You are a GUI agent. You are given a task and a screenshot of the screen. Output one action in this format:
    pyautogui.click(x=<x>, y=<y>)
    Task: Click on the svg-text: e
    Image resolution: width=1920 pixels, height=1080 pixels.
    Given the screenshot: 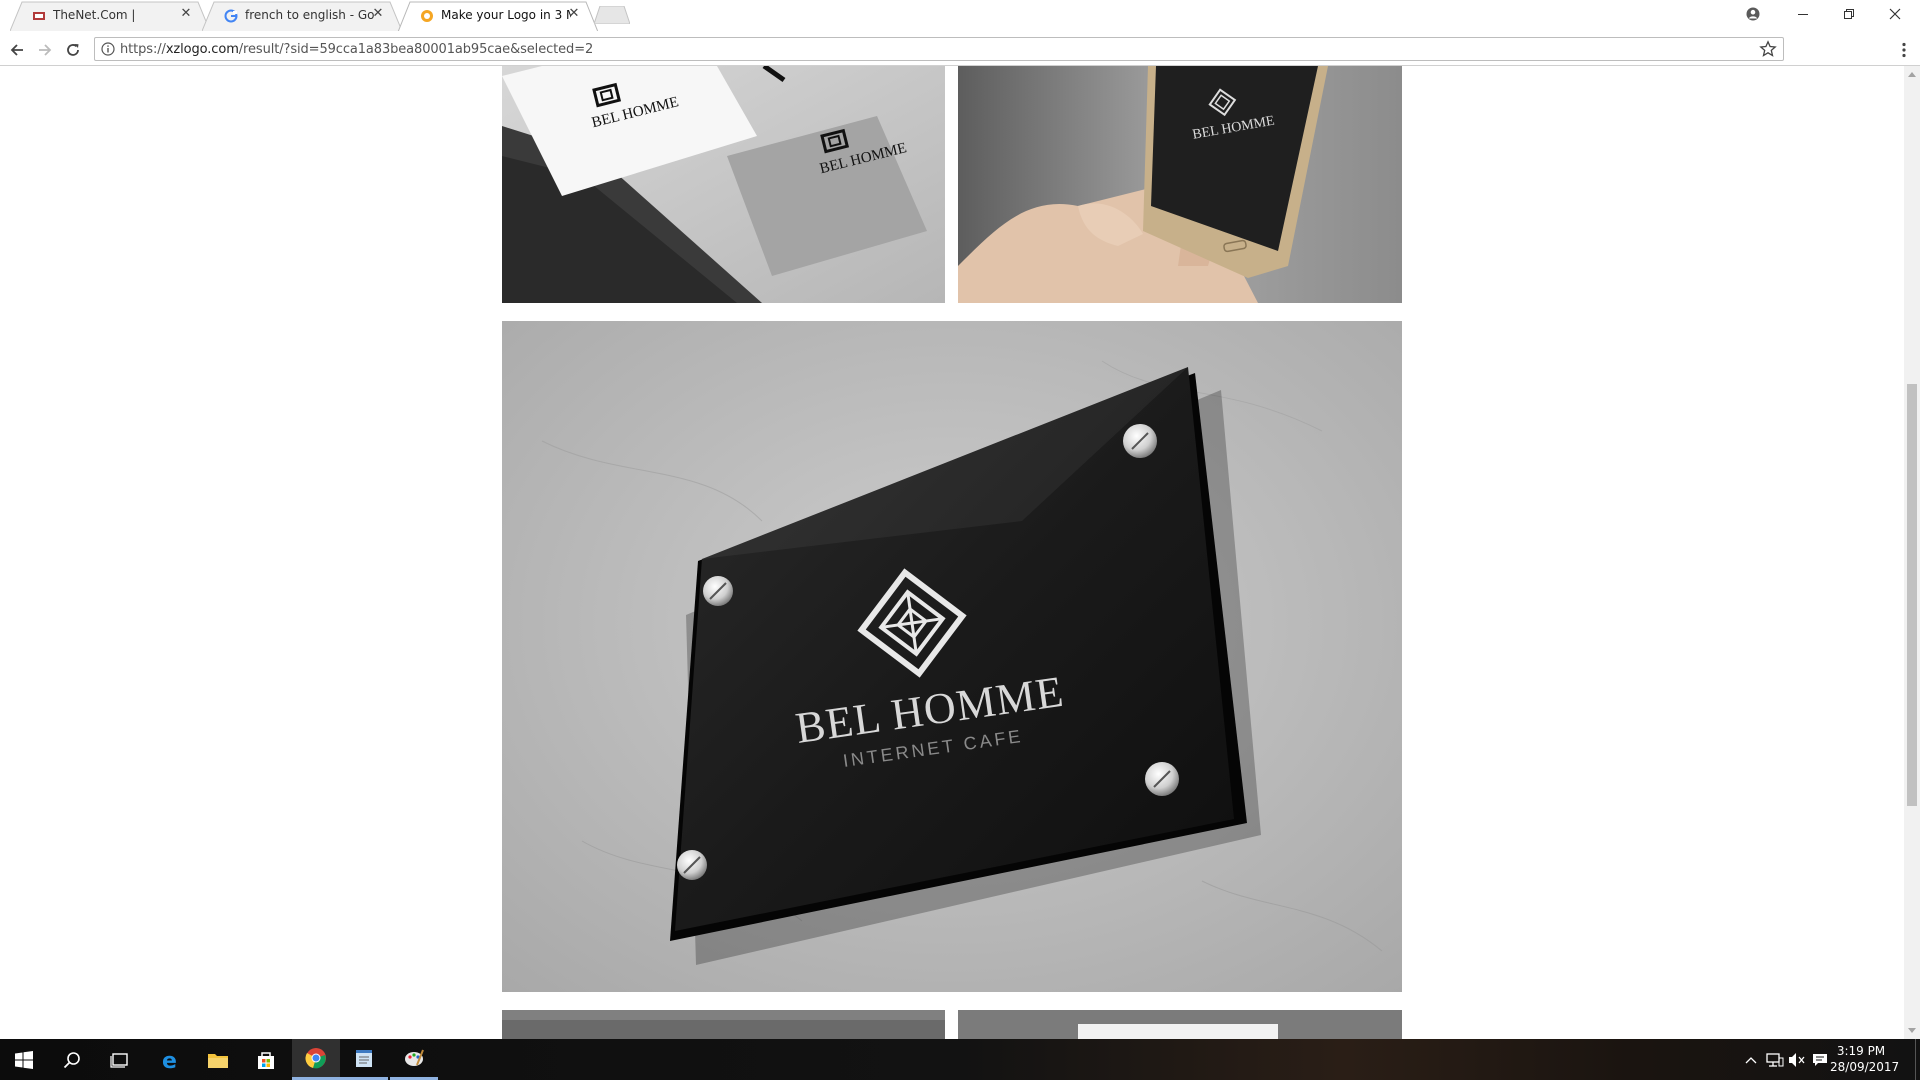 What is the action you would take?
    pyautogui.click(x=169, y=1060)
    